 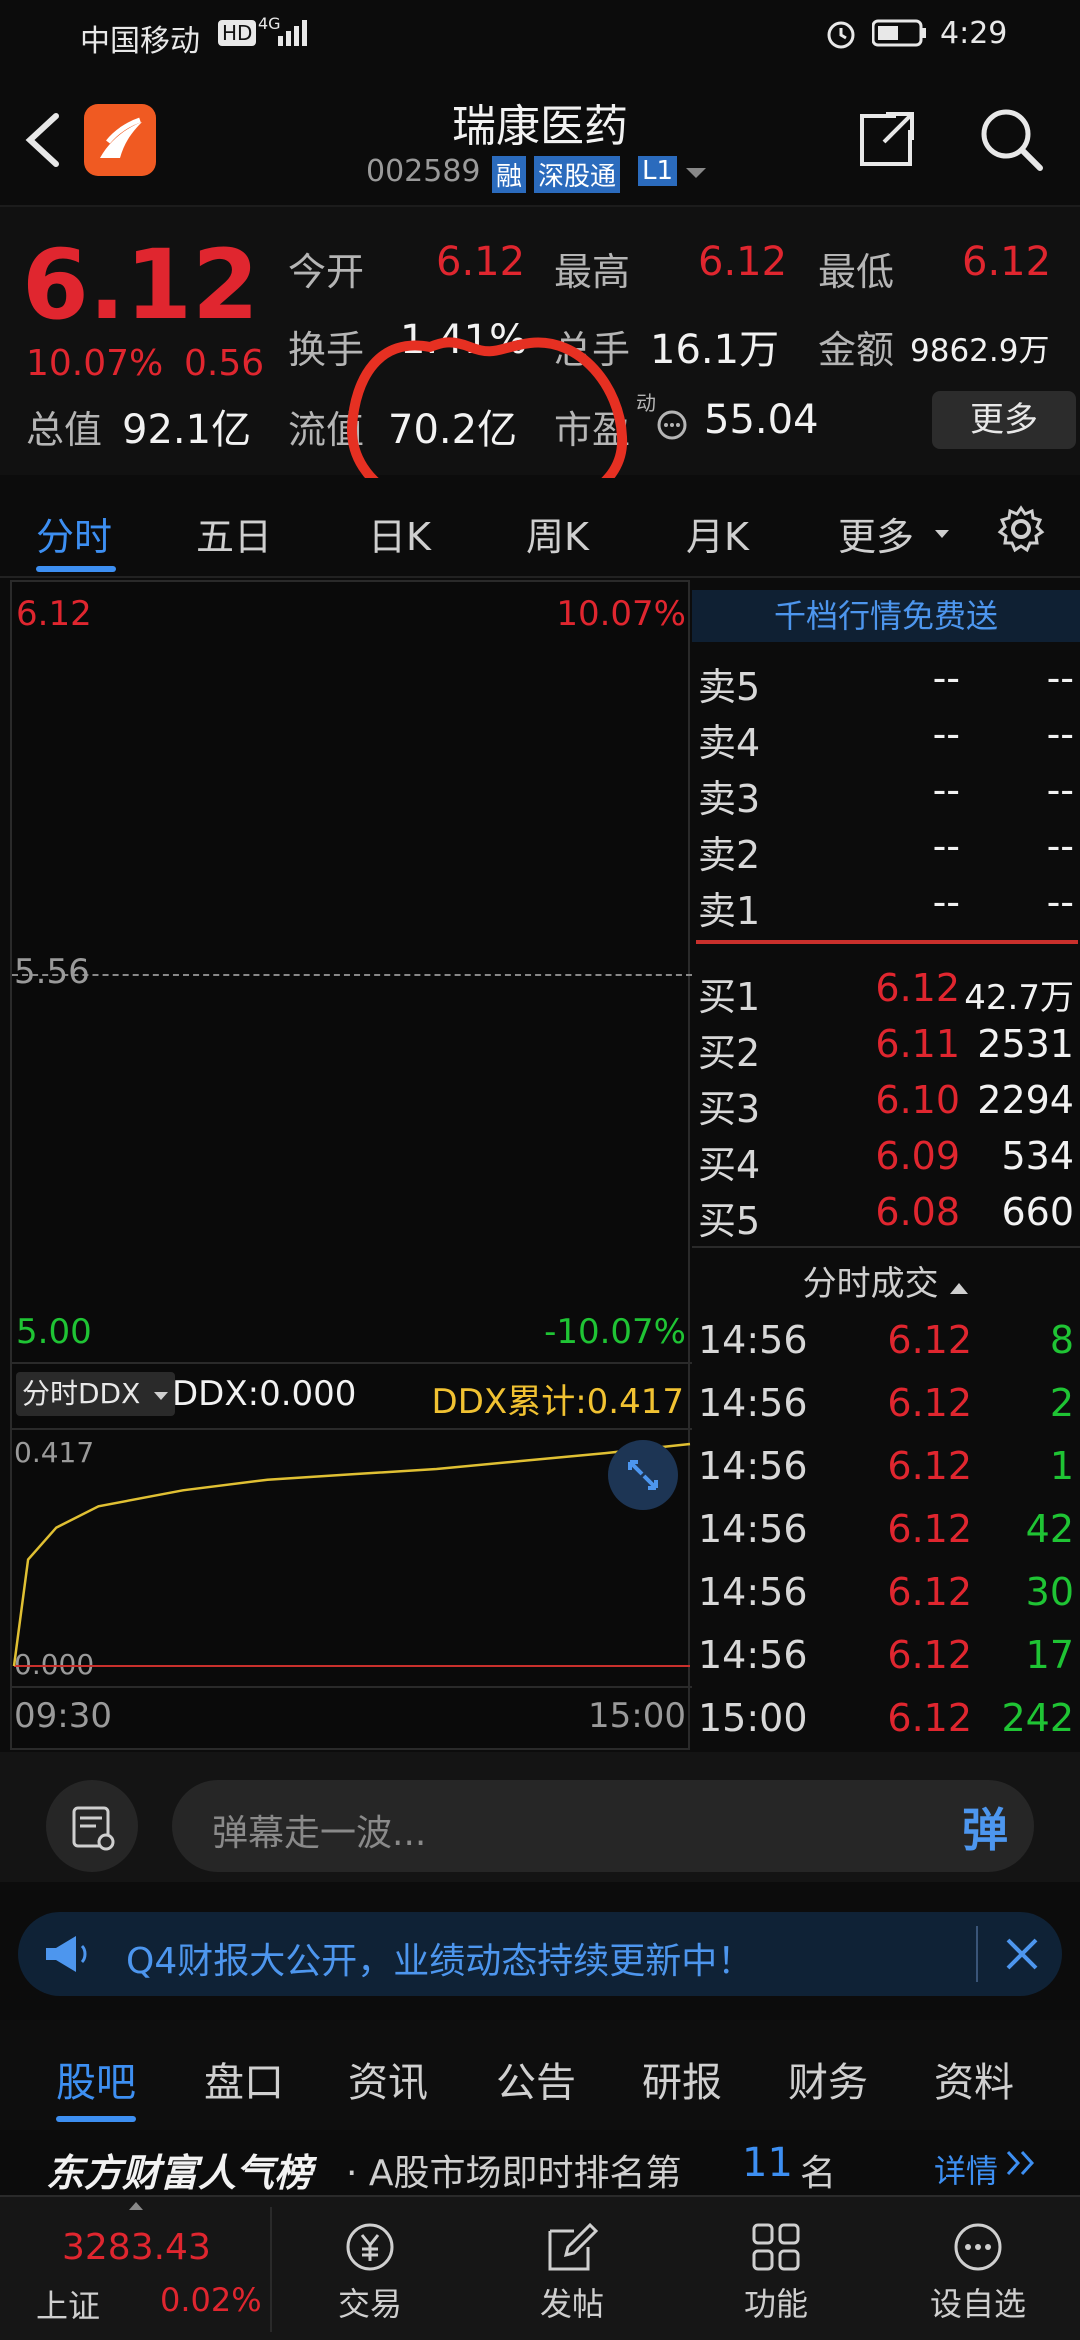 I want to click on settings-gear-icon, so click(x=1021, y=531).